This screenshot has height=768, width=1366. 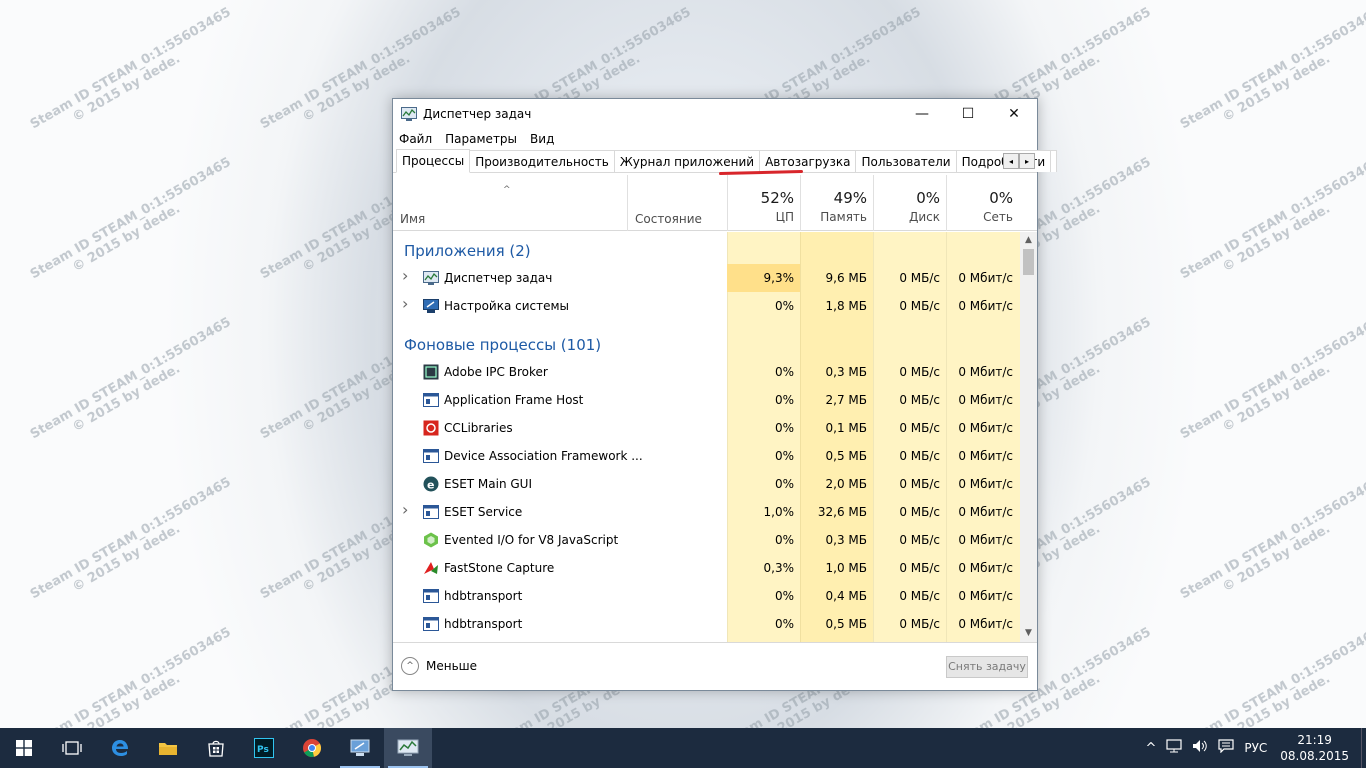 What do you see at coordinates (1200, 748) in the screenshot?
I see `volume-icon` at bounding box center [1200, 748].